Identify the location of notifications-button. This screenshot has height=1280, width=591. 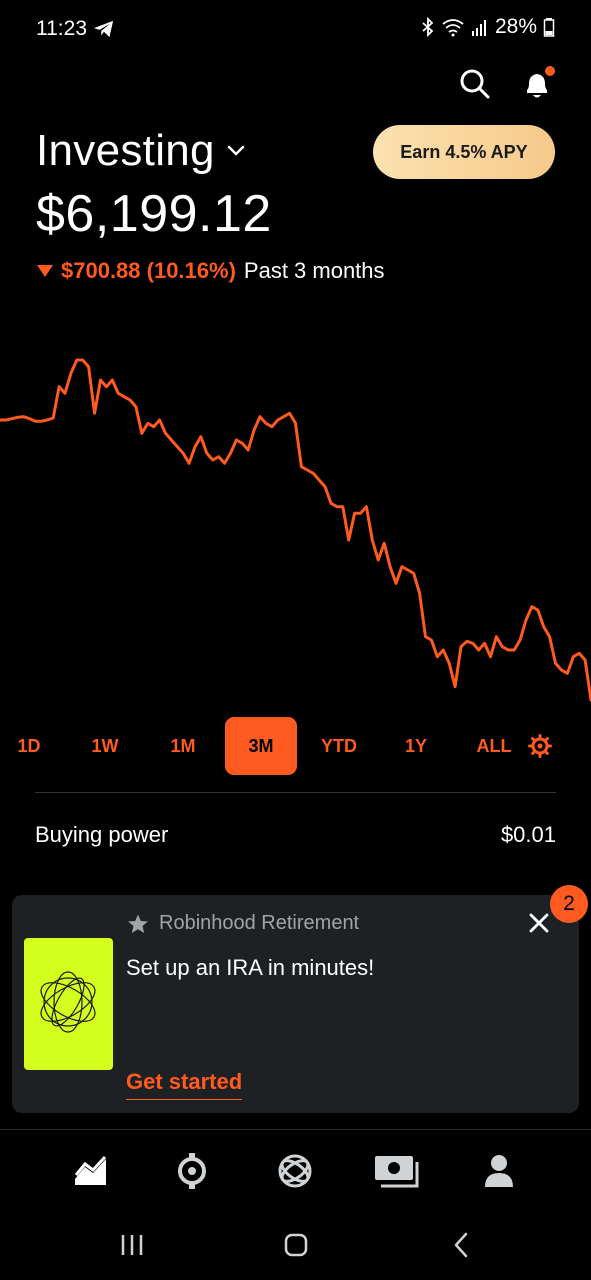
(537, 84).